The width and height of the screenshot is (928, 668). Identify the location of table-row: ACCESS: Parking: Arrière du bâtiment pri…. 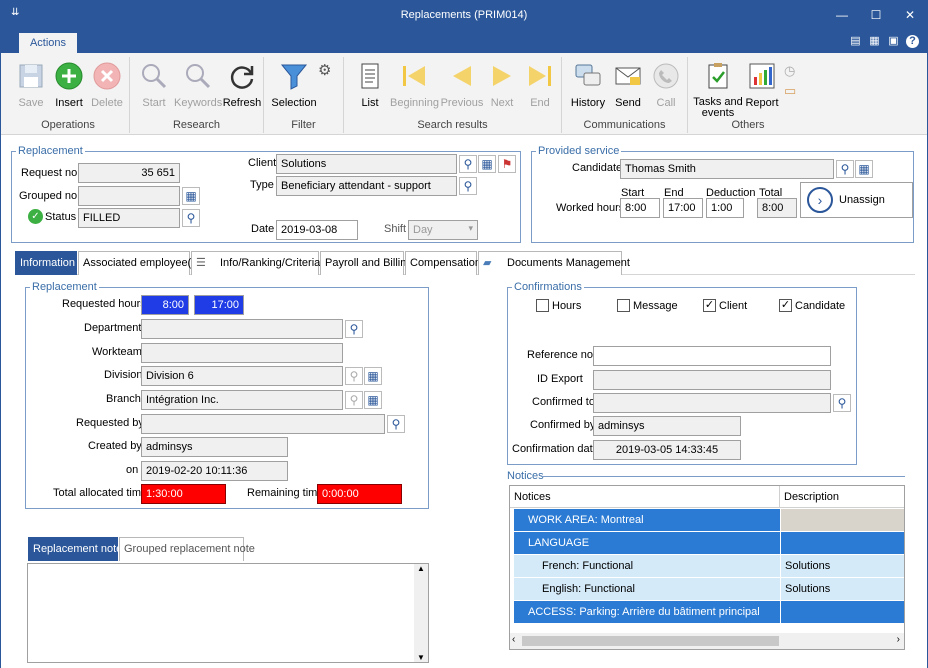
(709, 612).